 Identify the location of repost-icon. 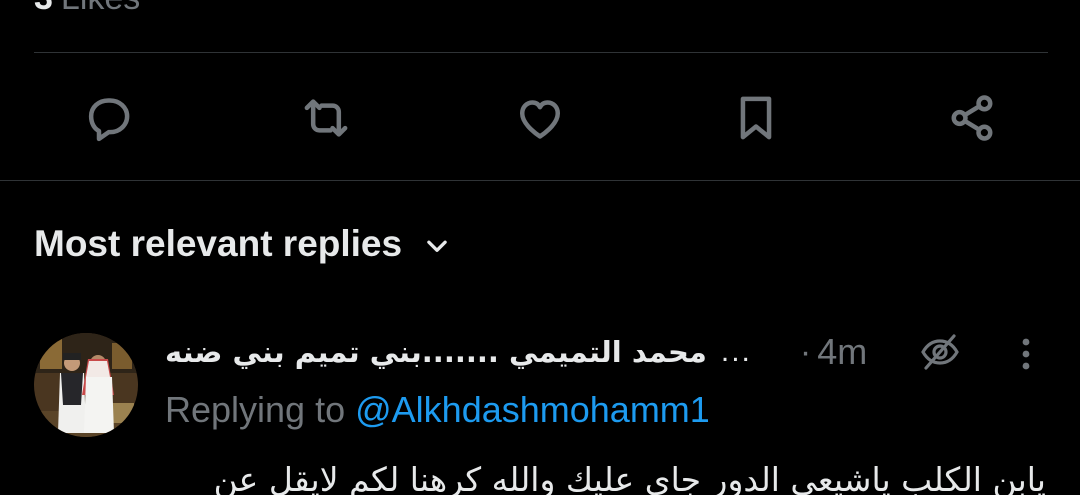
(326, 118).